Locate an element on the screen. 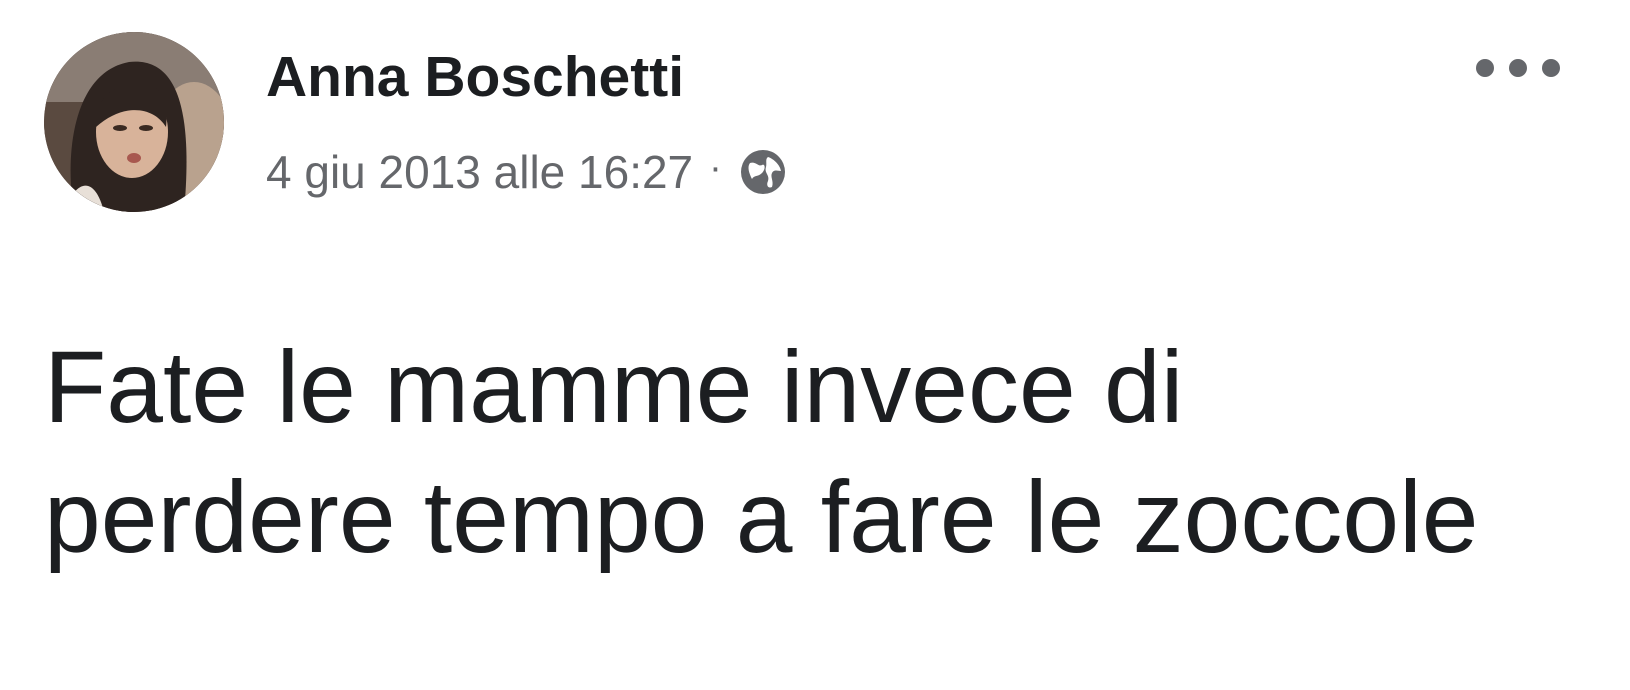  more-options-icon is located at coordinates (1518, 68).